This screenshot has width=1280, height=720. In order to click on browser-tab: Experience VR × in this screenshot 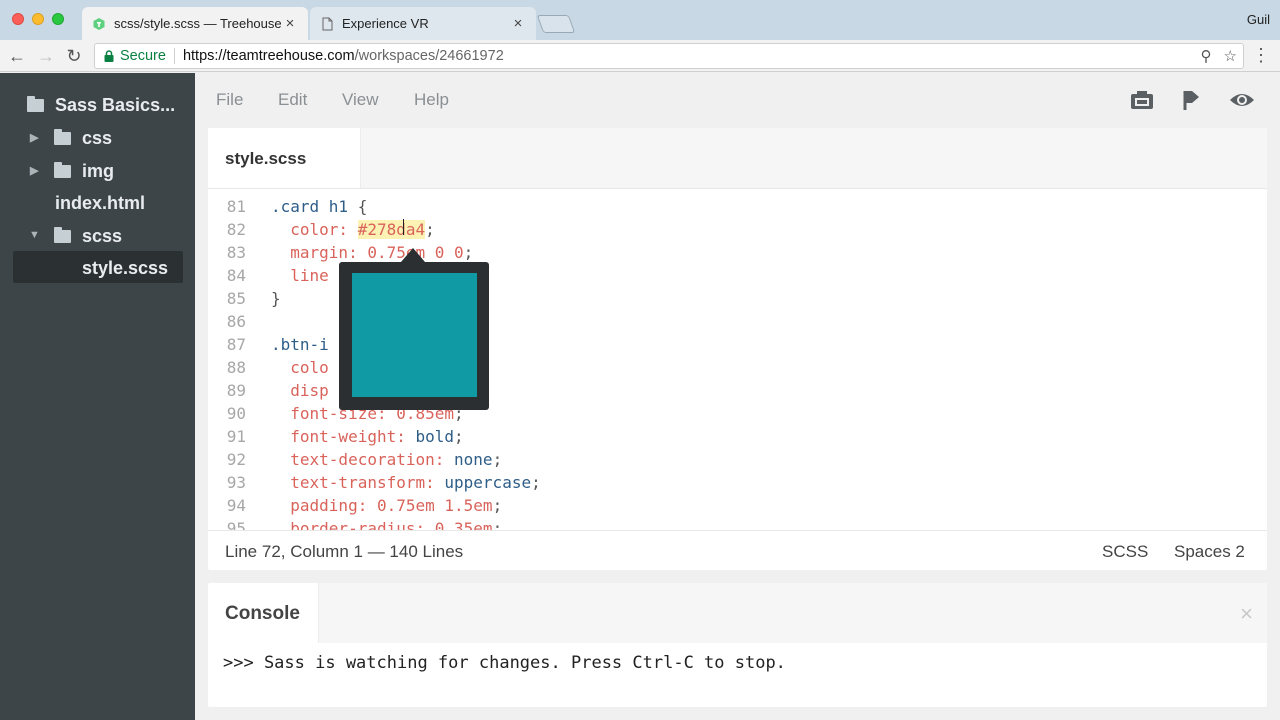, I will do `click(423, 23)`.